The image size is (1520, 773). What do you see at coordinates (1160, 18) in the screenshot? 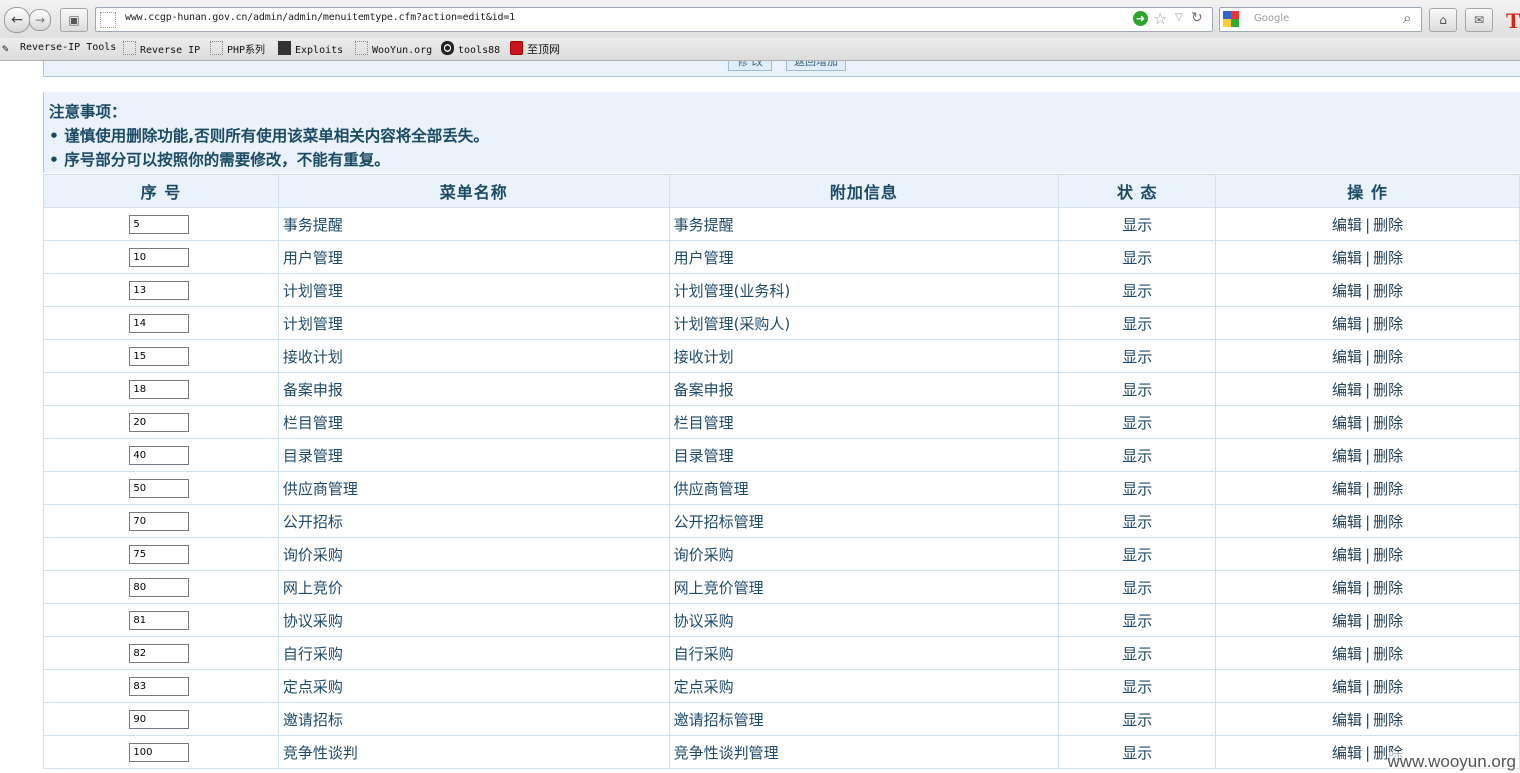
I see `bookmark-star-icon: ☆` at bounding box center [1160, 18].